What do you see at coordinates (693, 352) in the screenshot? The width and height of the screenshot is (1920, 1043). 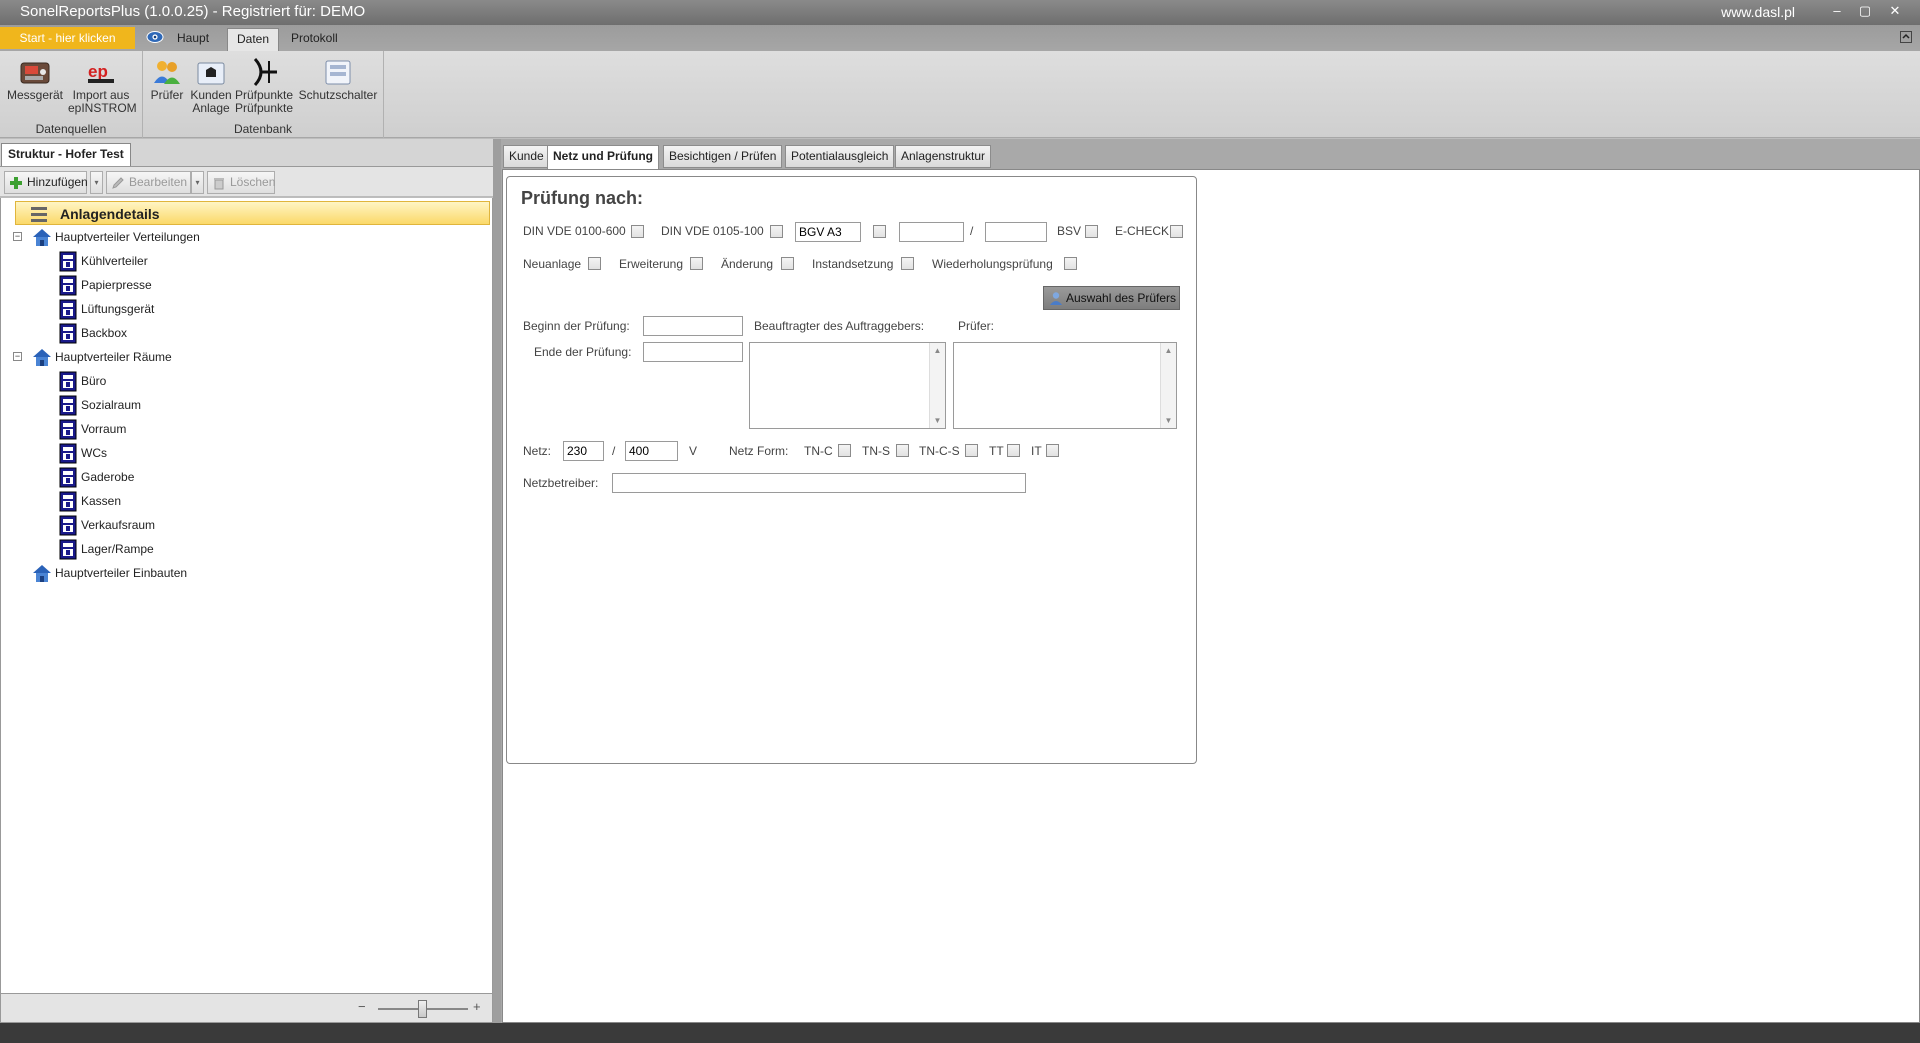 I see `ende-input` at bounding box center [693, 352].